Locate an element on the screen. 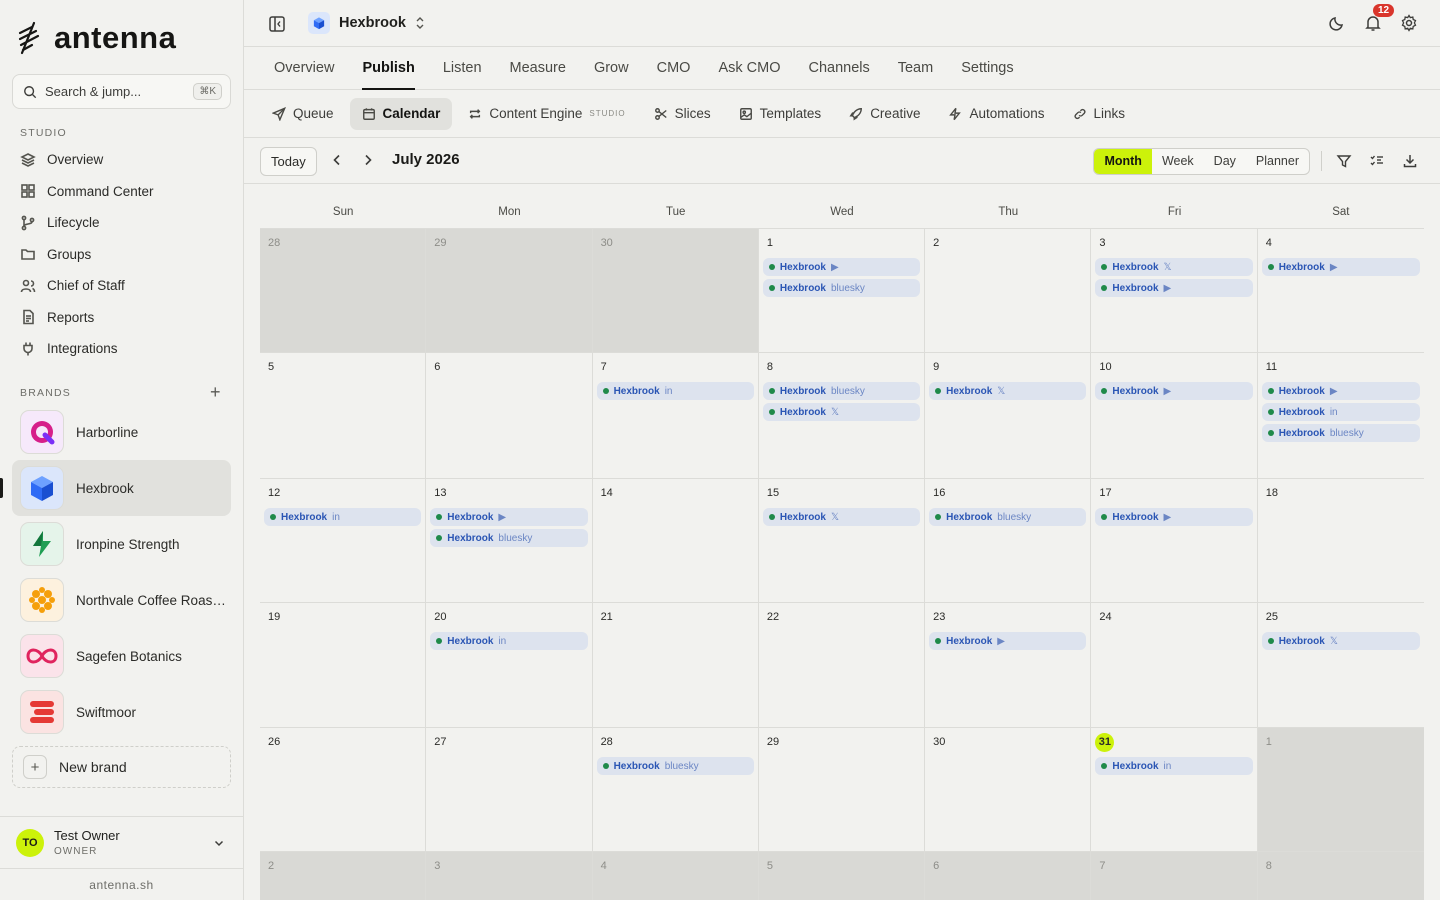 This screenshot has width=1440, height=900. tab-publish: Publish is located at coordinates (388, 69).